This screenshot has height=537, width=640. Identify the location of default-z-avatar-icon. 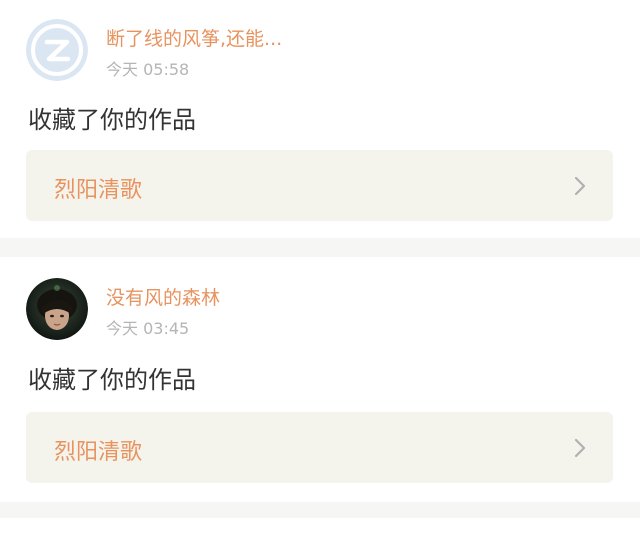
(57, 50).